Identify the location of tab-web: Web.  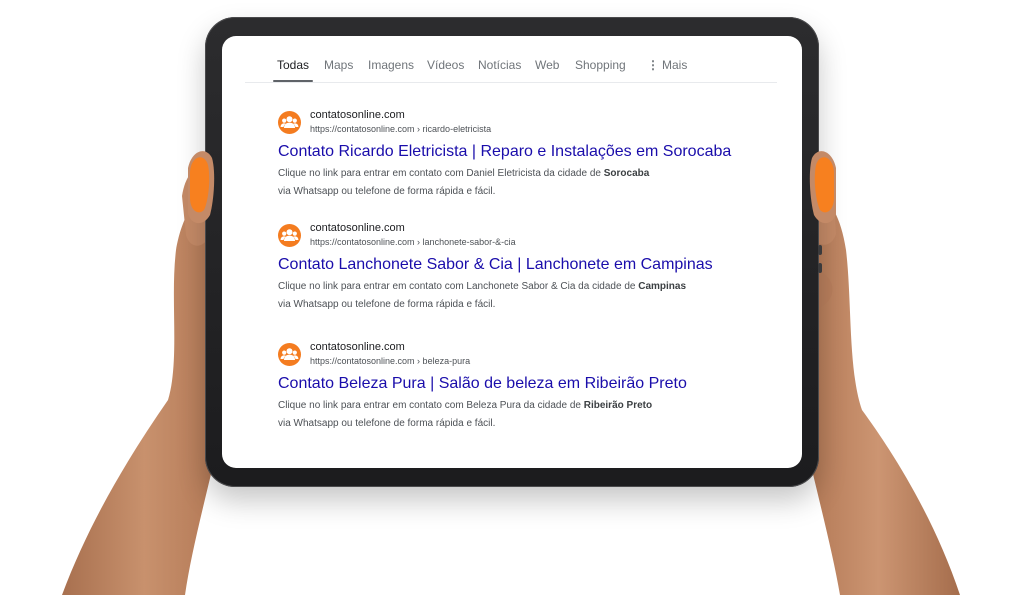
(547, 70).